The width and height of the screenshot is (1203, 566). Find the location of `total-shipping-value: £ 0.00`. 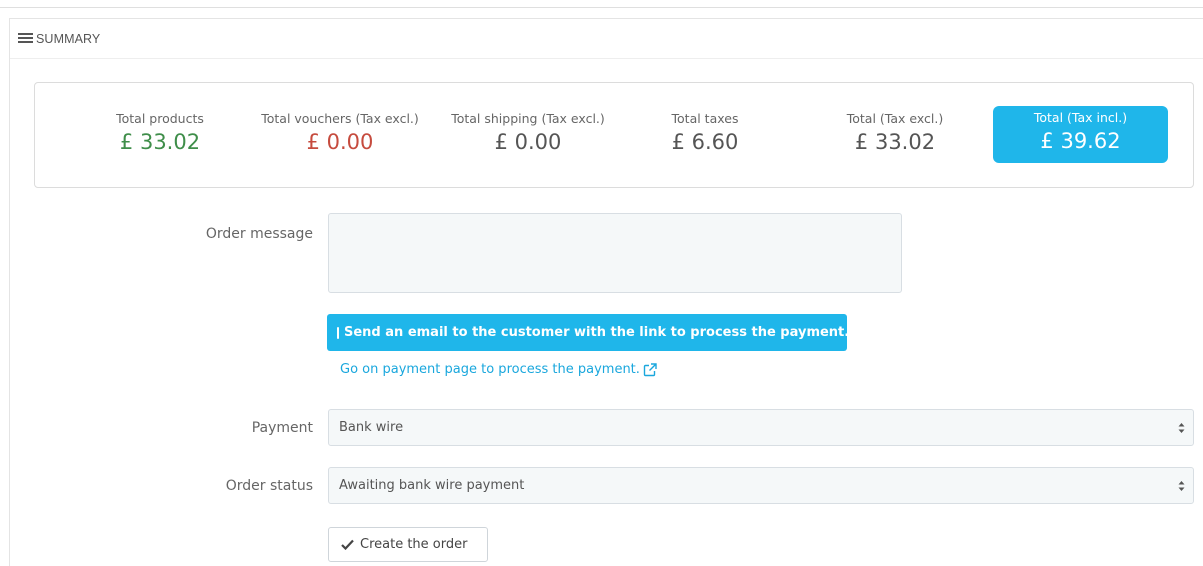

total-shipping-value: £ 0.00 is located at coordinates (528, 142).